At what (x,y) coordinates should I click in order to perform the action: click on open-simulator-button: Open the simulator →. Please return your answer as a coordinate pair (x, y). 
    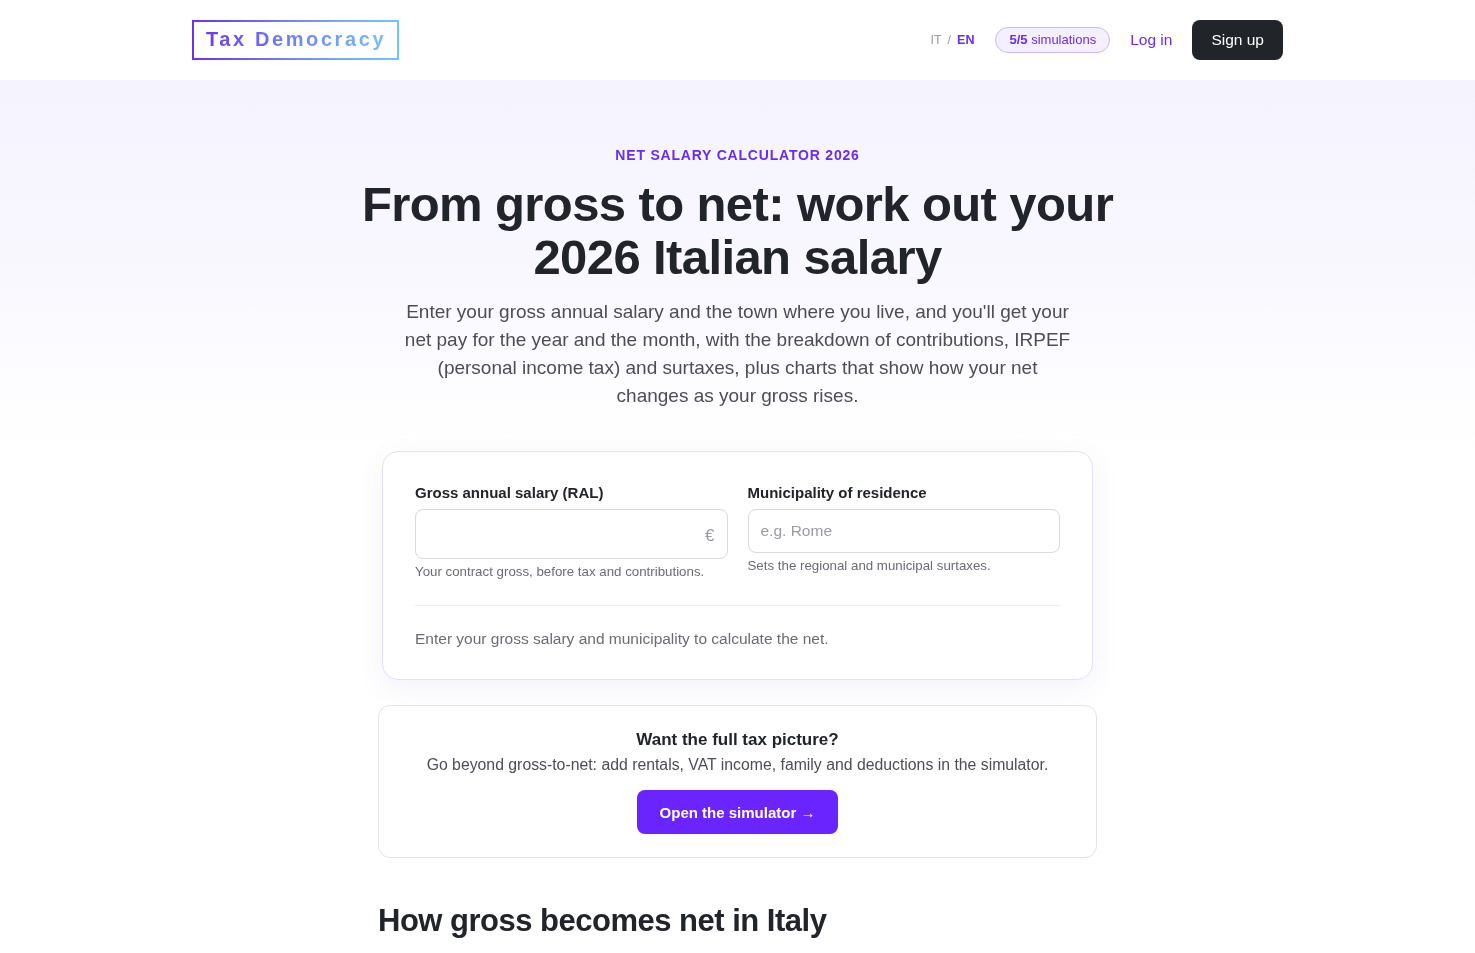
    Looking at the image, I should click on (737, 812).